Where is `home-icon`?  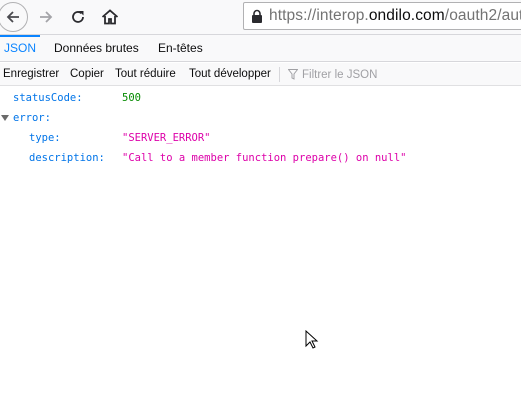 home-icon is located at coordinates (110, 17).